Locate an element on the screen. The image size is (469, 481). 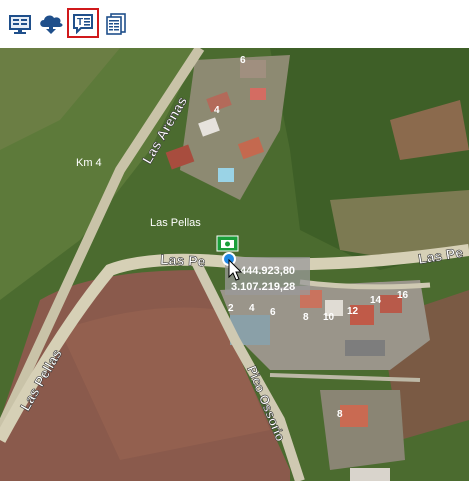
house-number: 2 is located at coordinates (231, 308).